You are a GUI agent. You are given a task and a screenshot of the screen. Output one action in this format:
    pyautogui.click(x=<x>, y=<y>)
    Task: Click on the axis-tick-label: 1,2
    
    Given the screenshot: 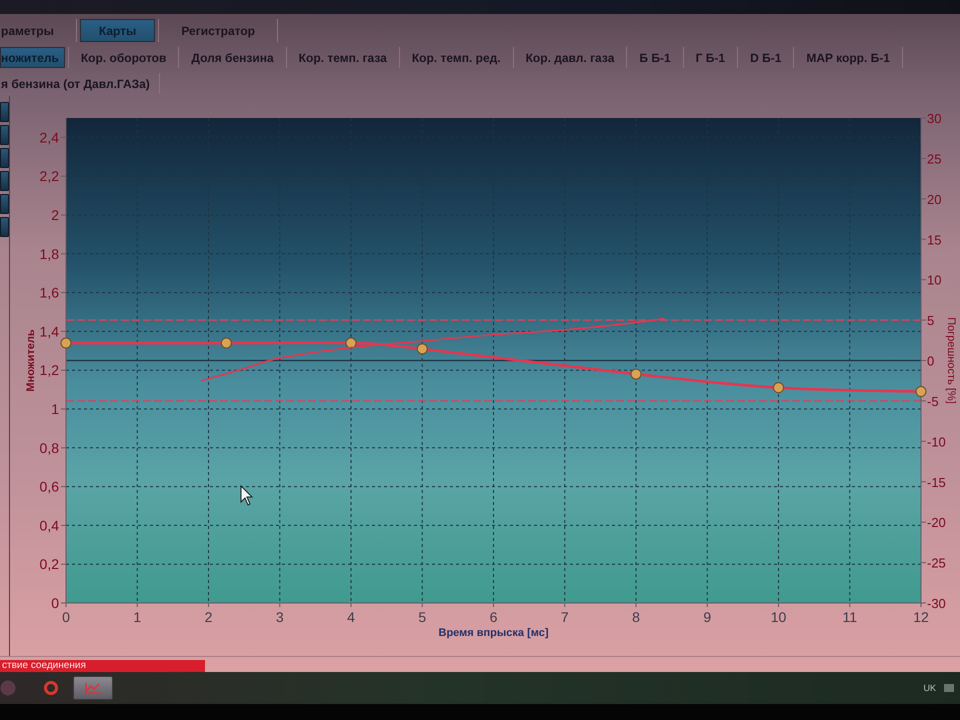 What is the action you would take?
    pyautogui.click(x=49, y=370)
    